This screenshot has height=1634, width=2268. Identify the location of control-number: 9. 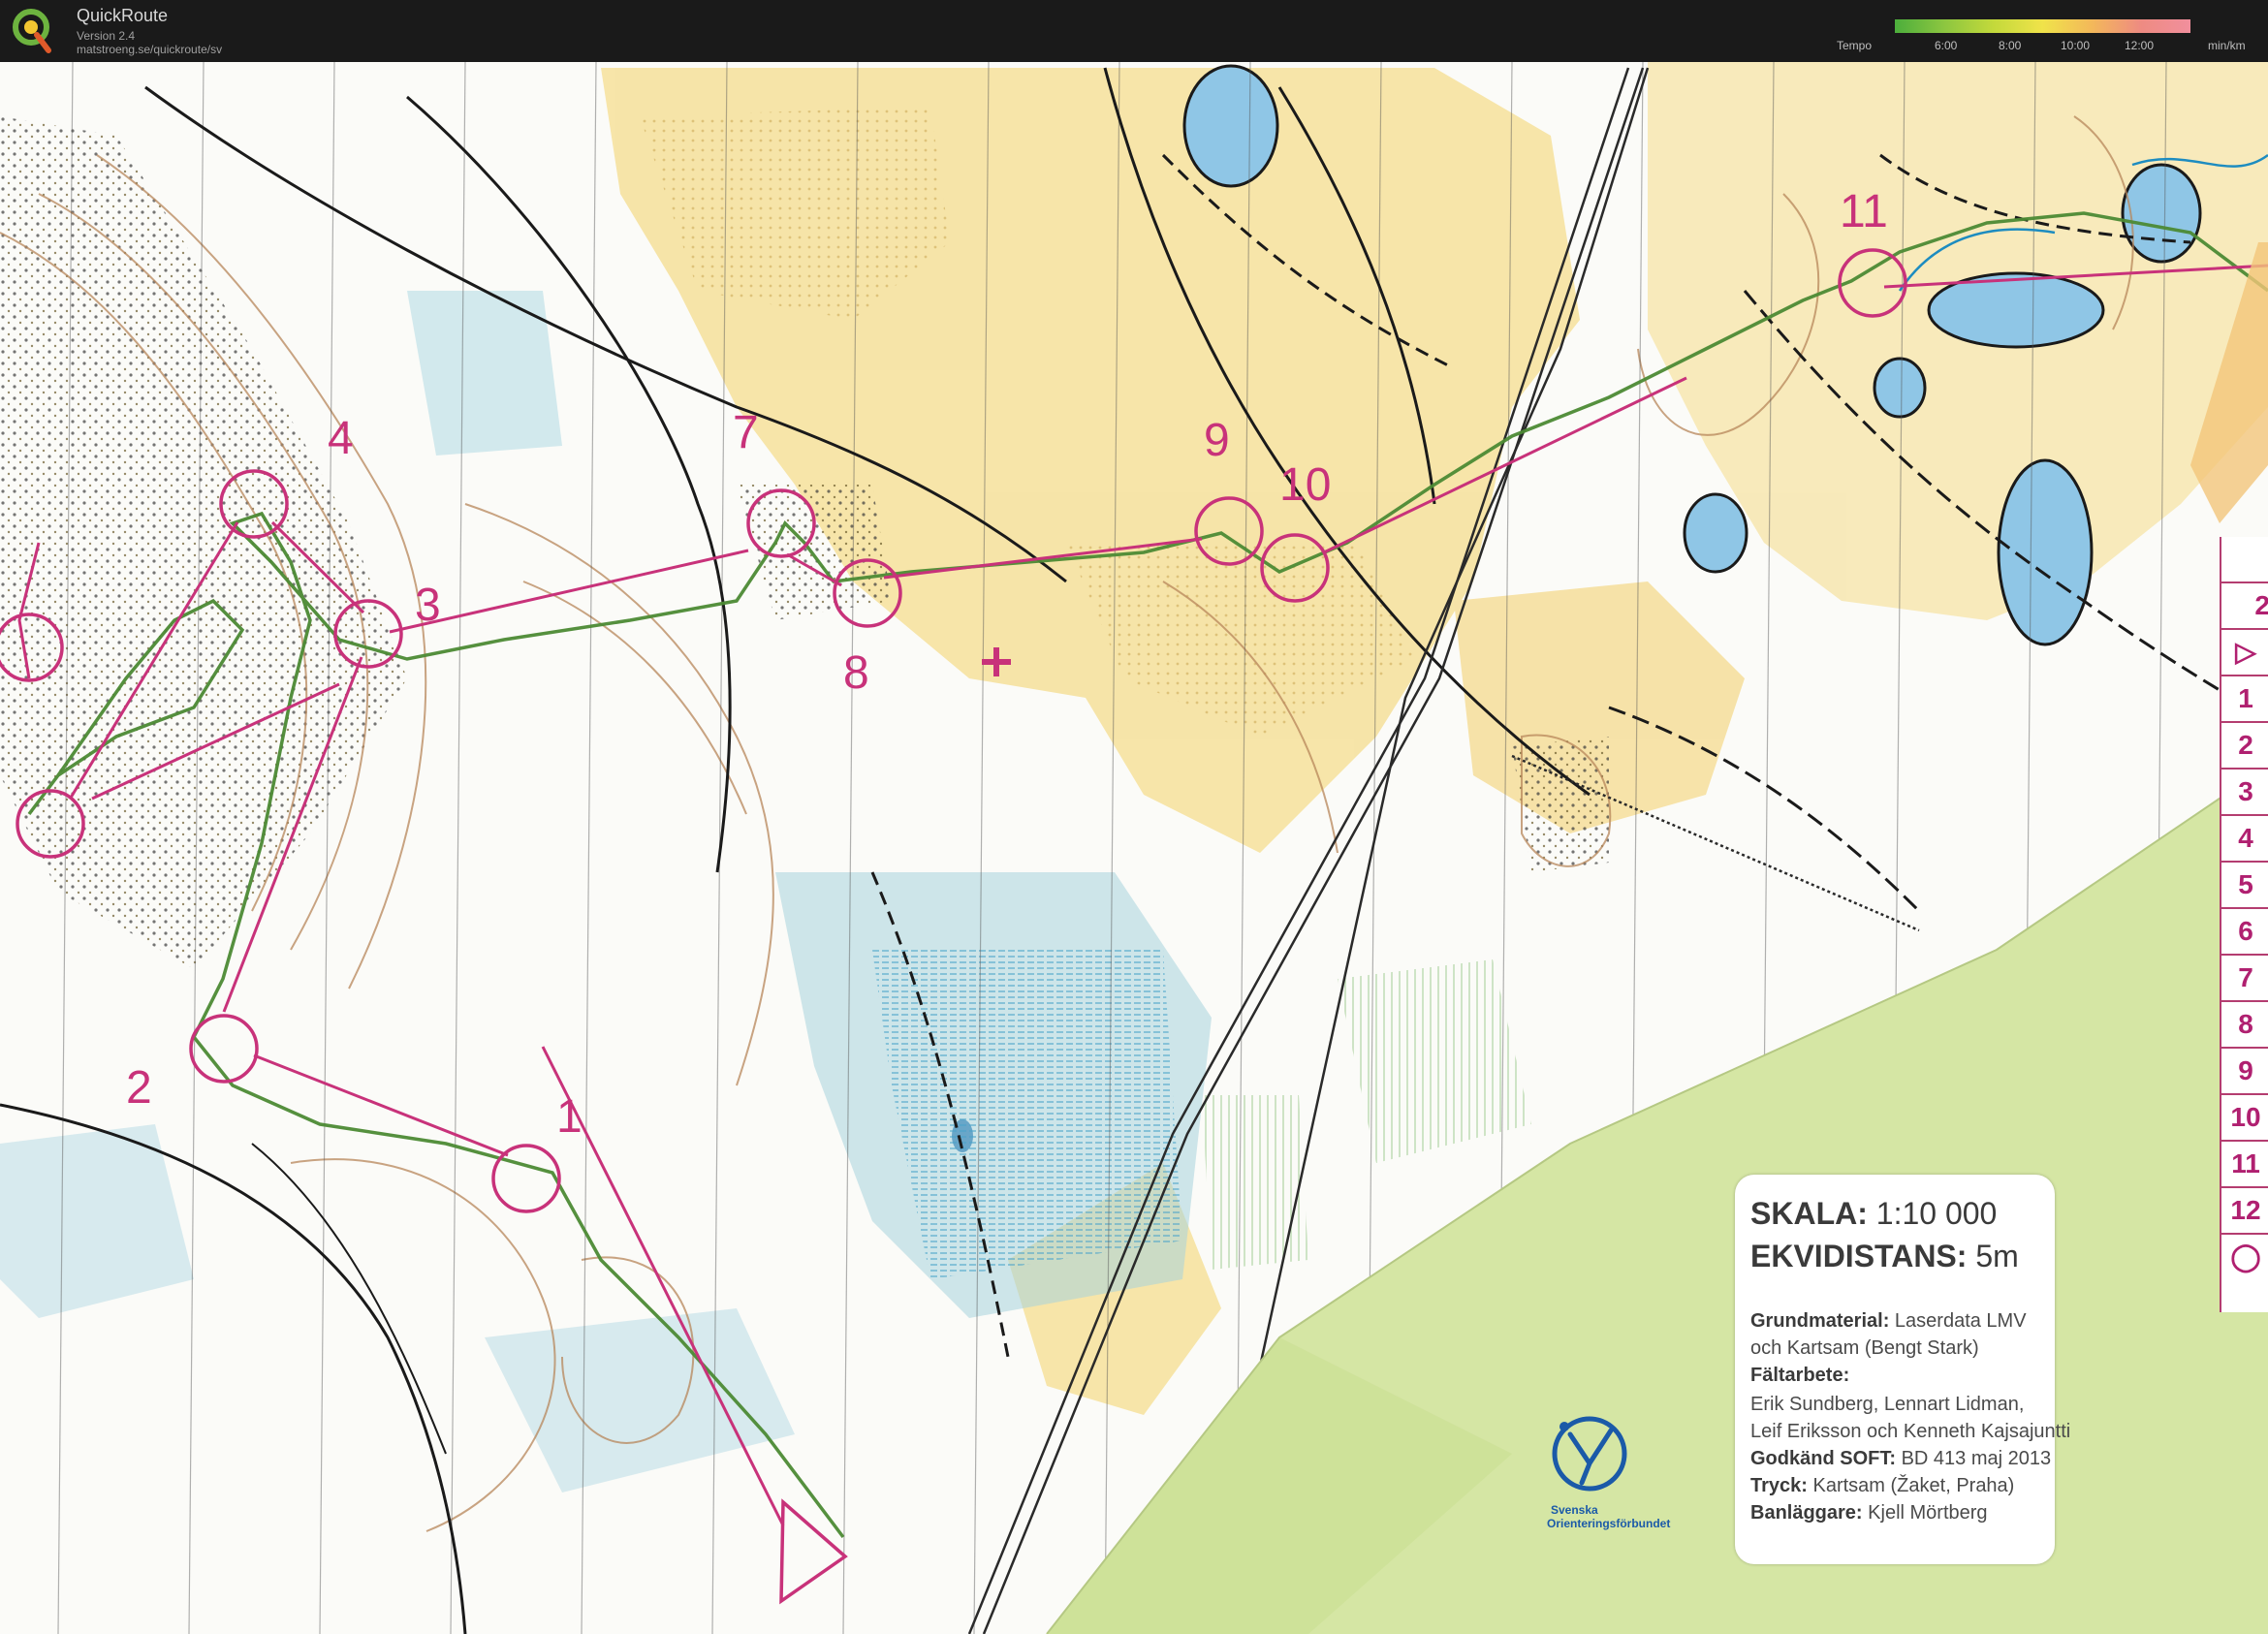
(1217, 440).